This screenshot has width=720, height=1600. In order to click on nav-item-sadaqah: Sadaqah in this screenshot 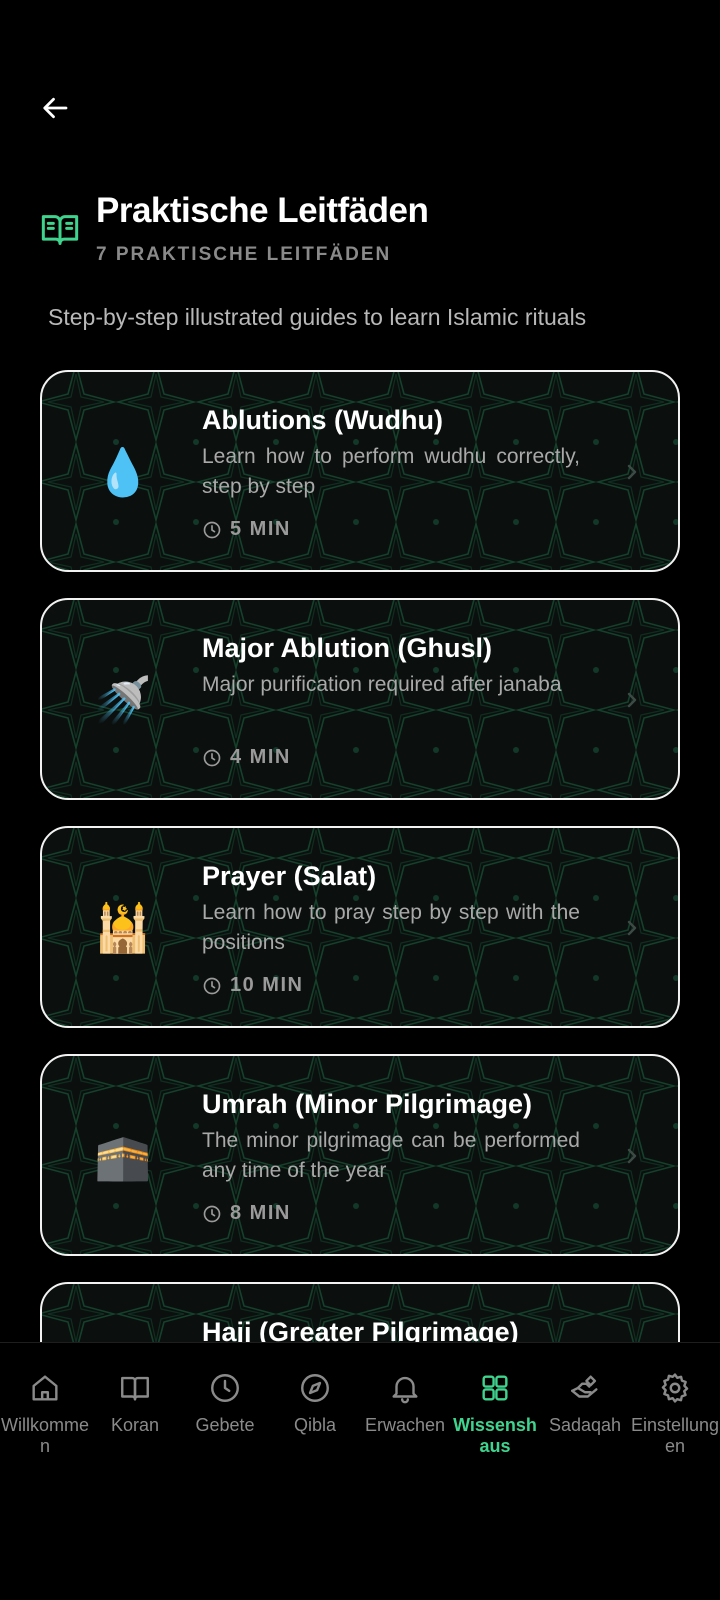, I will do `click(585, 1485)`.